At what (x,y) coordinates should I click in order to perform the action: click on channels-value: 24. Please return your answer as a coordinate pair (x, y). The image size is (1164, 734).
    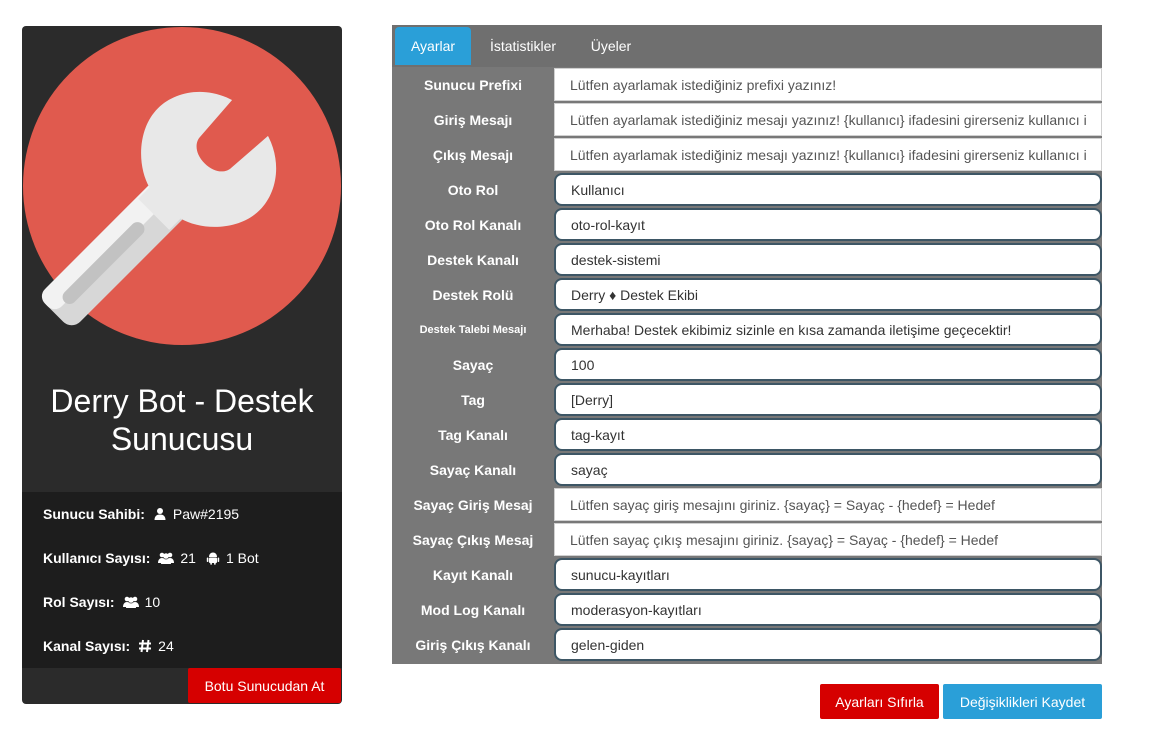
    Looking at the image, I should click on (166, 646).